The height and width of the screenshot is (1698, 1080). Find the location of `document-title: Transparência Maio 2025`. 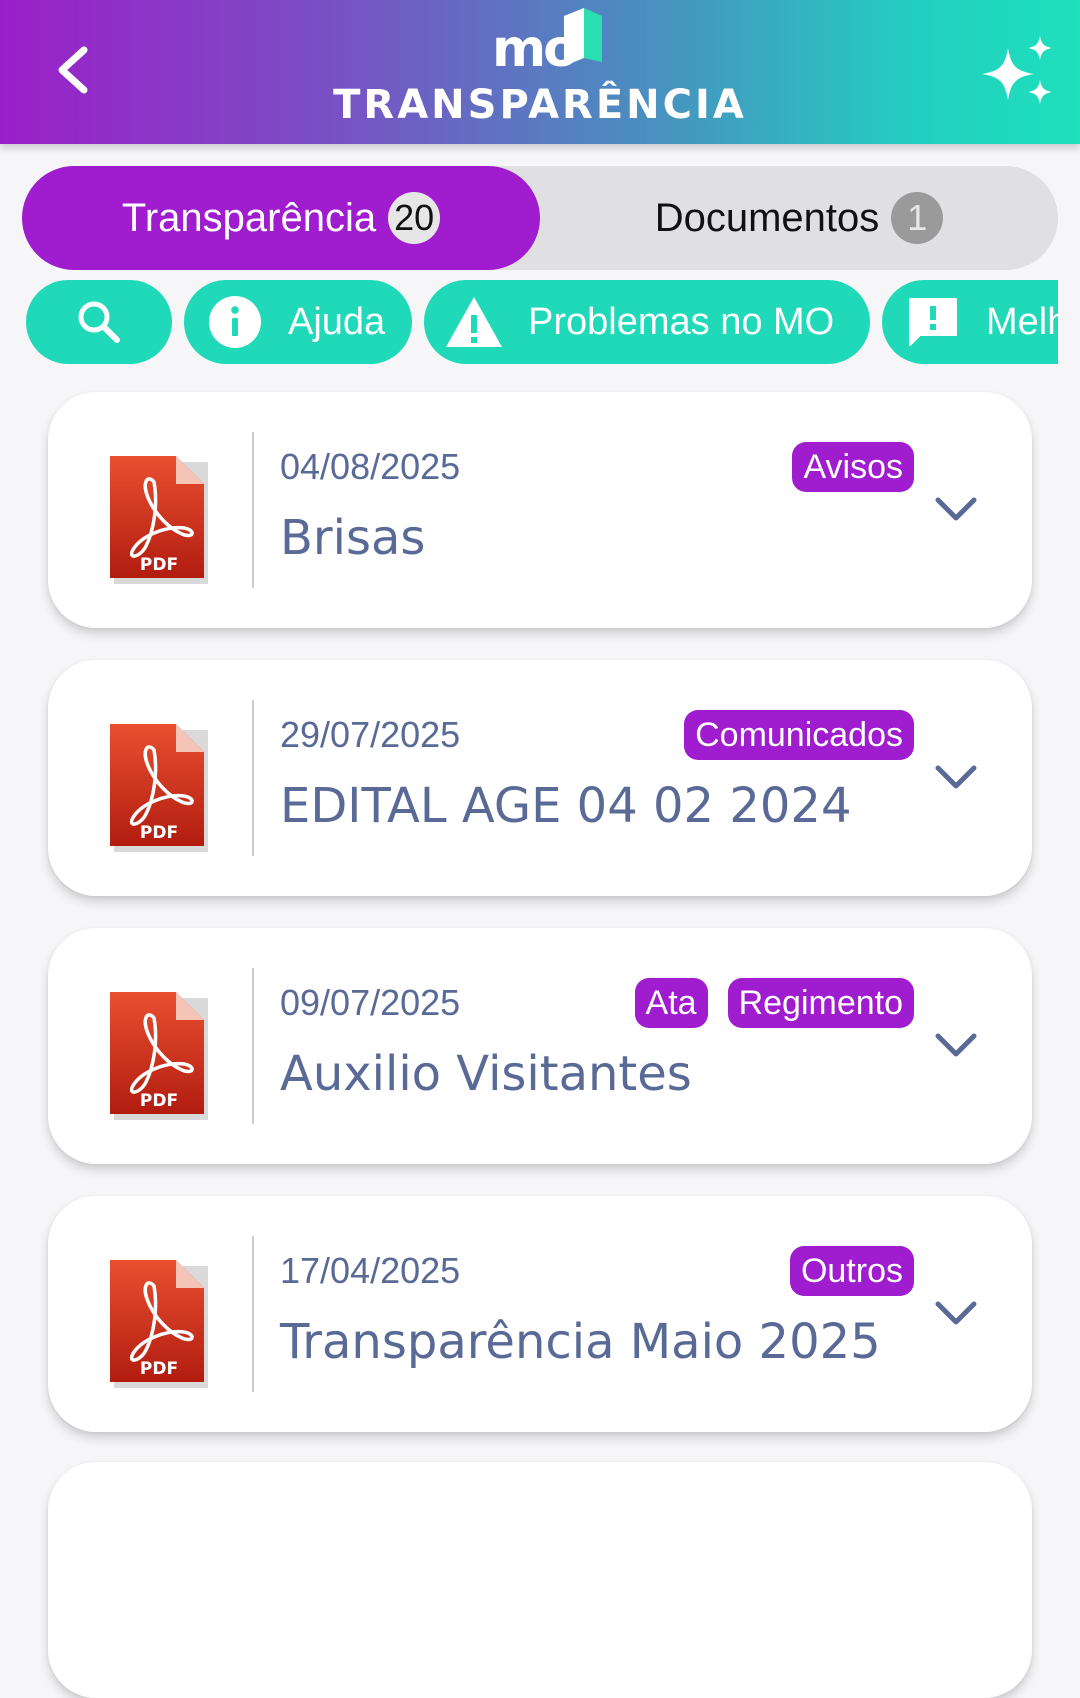

document-title: Transparência Maio 2025 is located at coordinates (580, 1342).